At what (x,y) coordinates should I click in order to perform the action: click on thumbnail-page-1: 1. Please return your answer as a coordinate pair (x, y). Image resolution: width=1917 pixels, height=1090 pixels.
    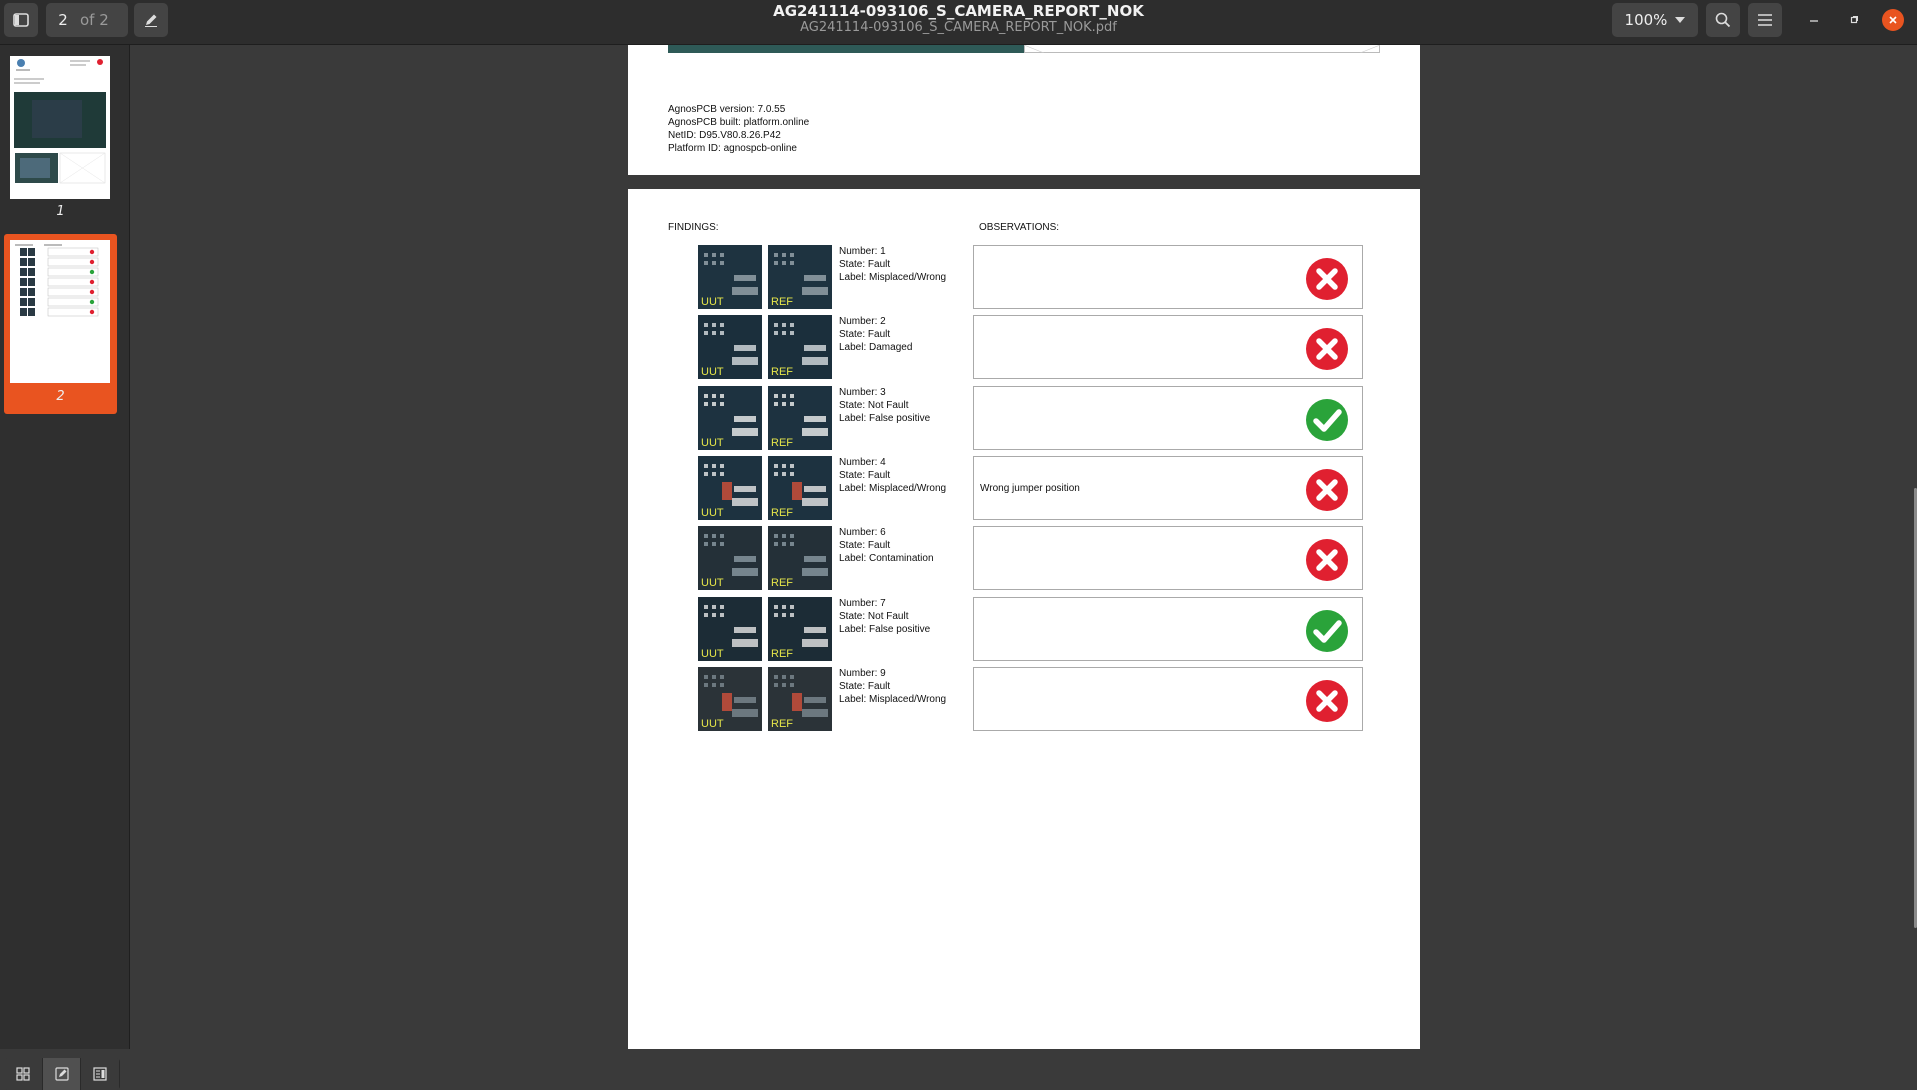
    Looking at the image, I should click on (60, 137).